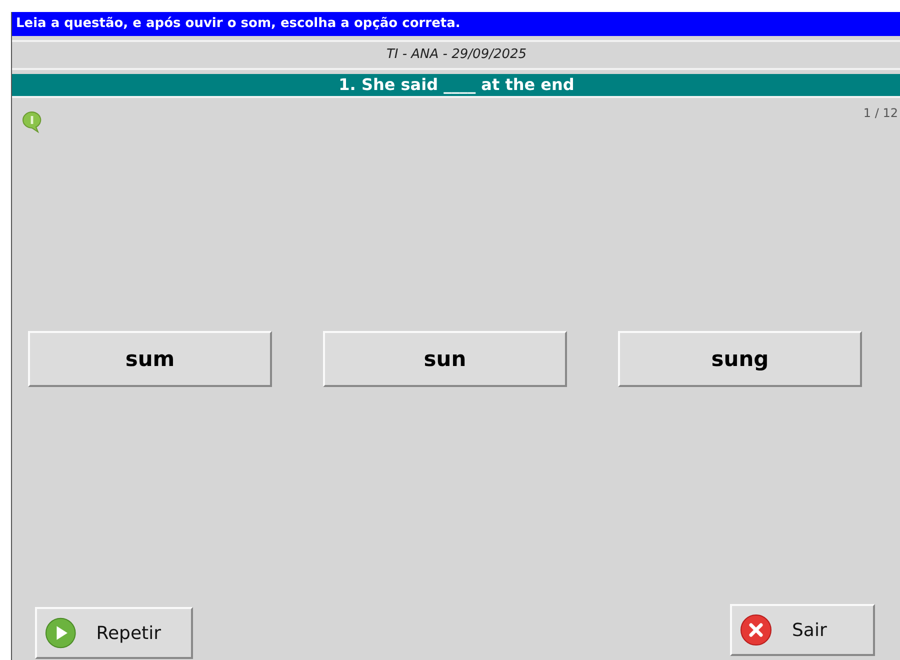 The height and width of the screenshot is (660, 900). I want to click on answer-option-button: sung, so click(740, 359).